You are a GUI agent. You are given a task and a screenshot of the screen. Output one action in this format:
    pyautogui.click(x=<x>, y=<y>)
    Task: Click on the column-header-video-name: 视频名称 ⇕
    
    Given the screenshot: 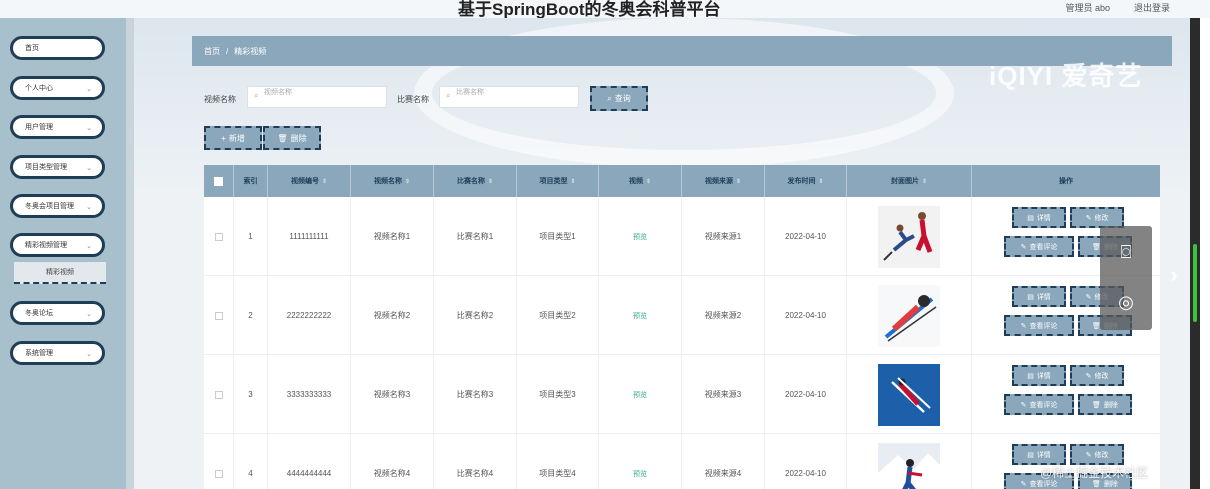 What is the action you would take?
    pyautogui.click(x=392, y=181)
    